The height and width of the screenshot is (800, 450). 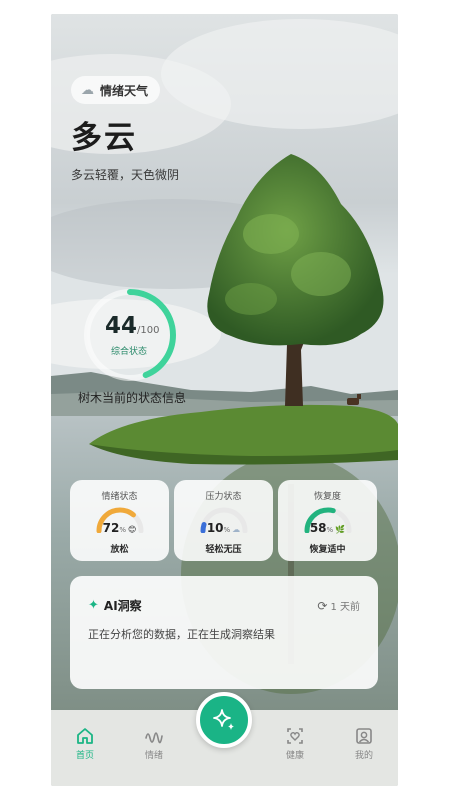 I want to click on health-scan-icon, so click(x=295, y=736).